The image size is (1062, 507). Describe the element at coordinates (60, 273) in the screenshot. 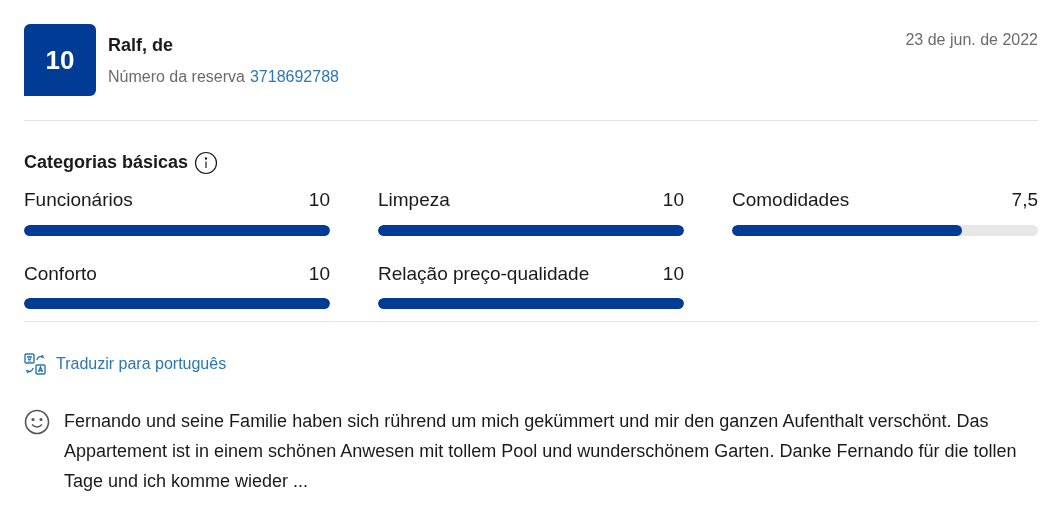

I see `category-name: Conforto` at that location.